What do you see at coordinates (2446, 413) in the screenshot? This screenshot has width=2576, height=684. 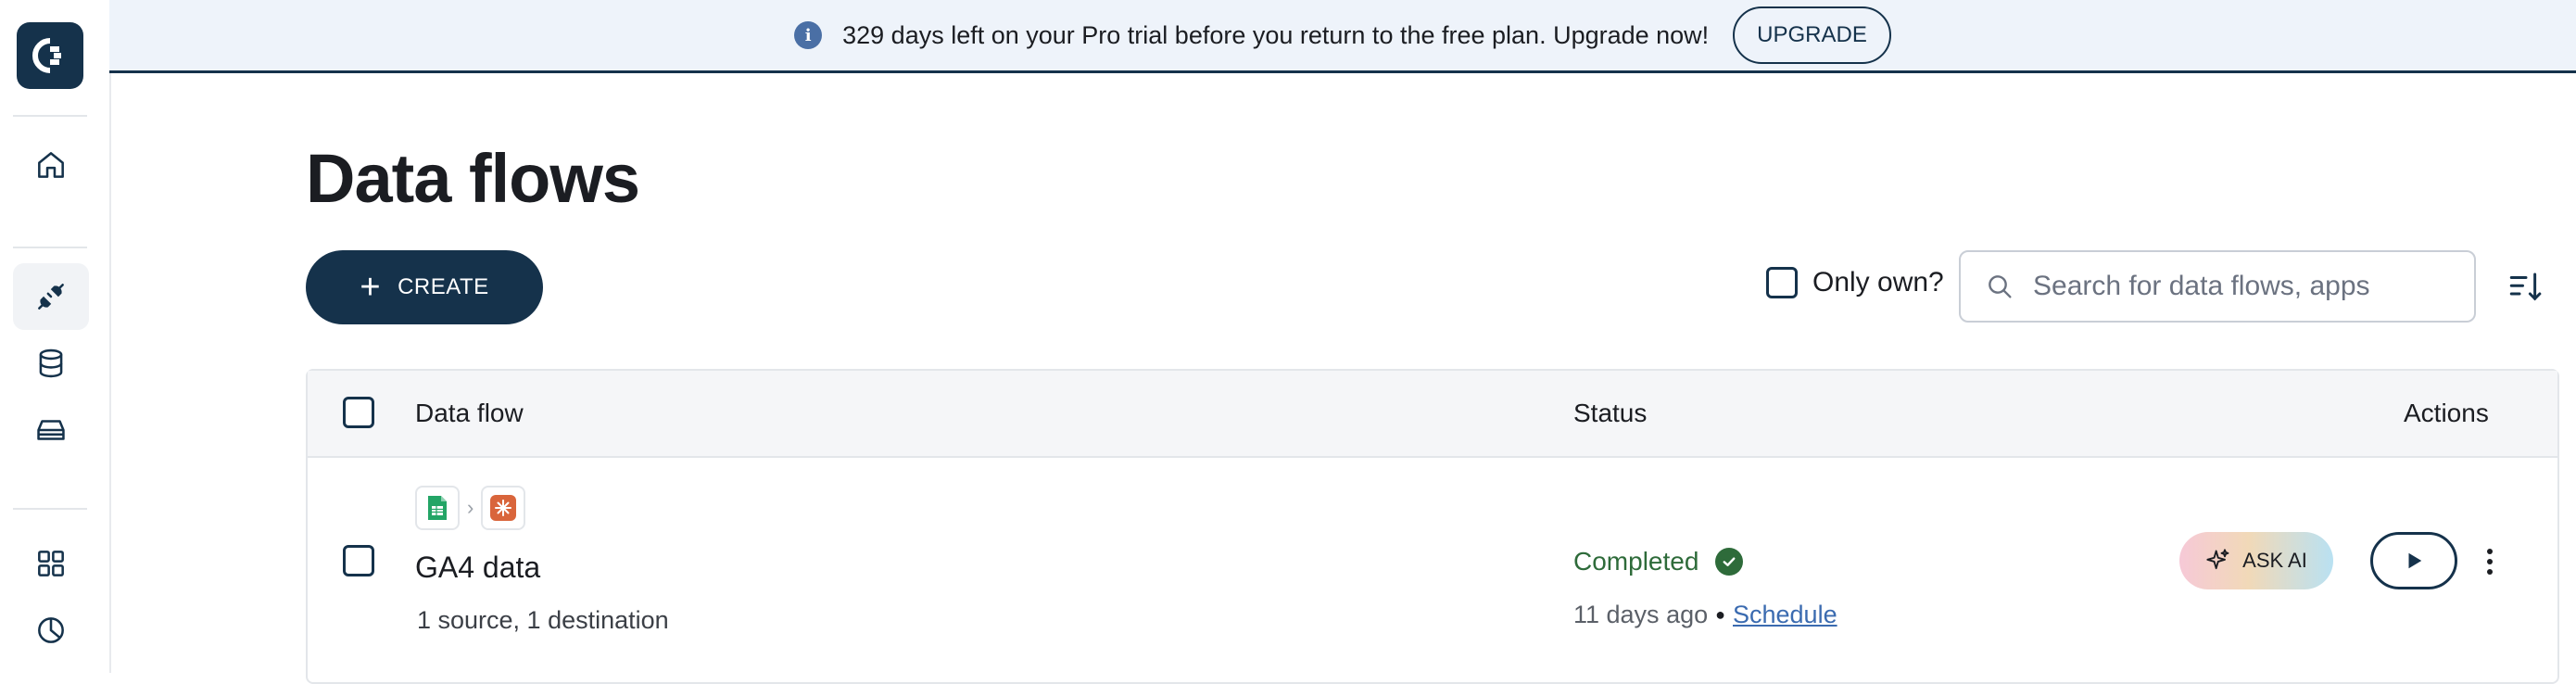 I see `column-header-actions: Actions` at bounding box center [2446, 413].